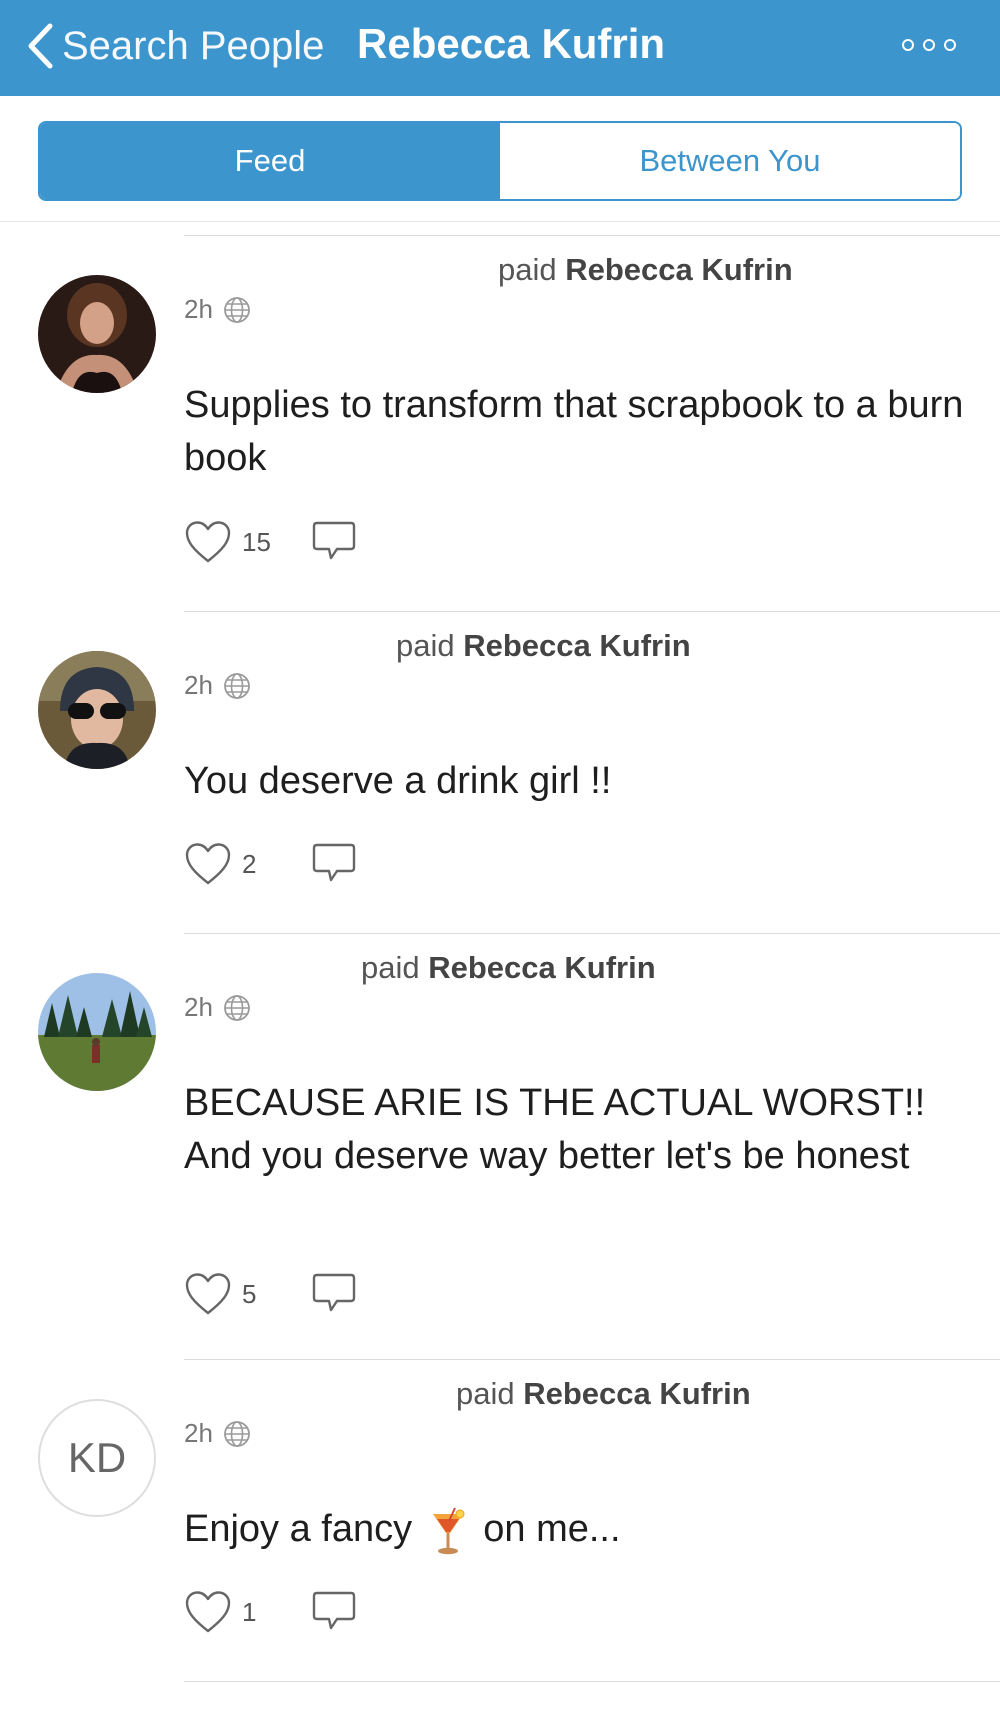 This screenshot has width=1000, height=1719. I want to click on like-count: 5, so click(249, 1293).